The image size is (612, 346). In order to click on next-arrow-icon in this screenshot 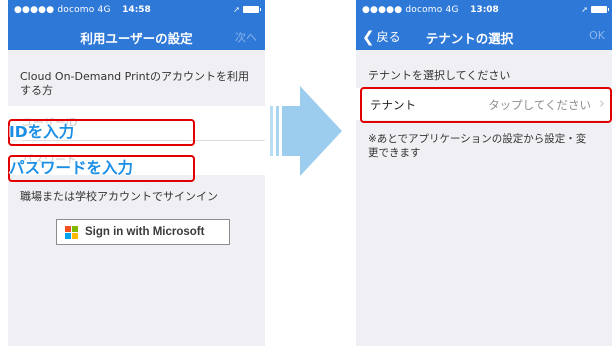, I will do `click(306, 131)`.